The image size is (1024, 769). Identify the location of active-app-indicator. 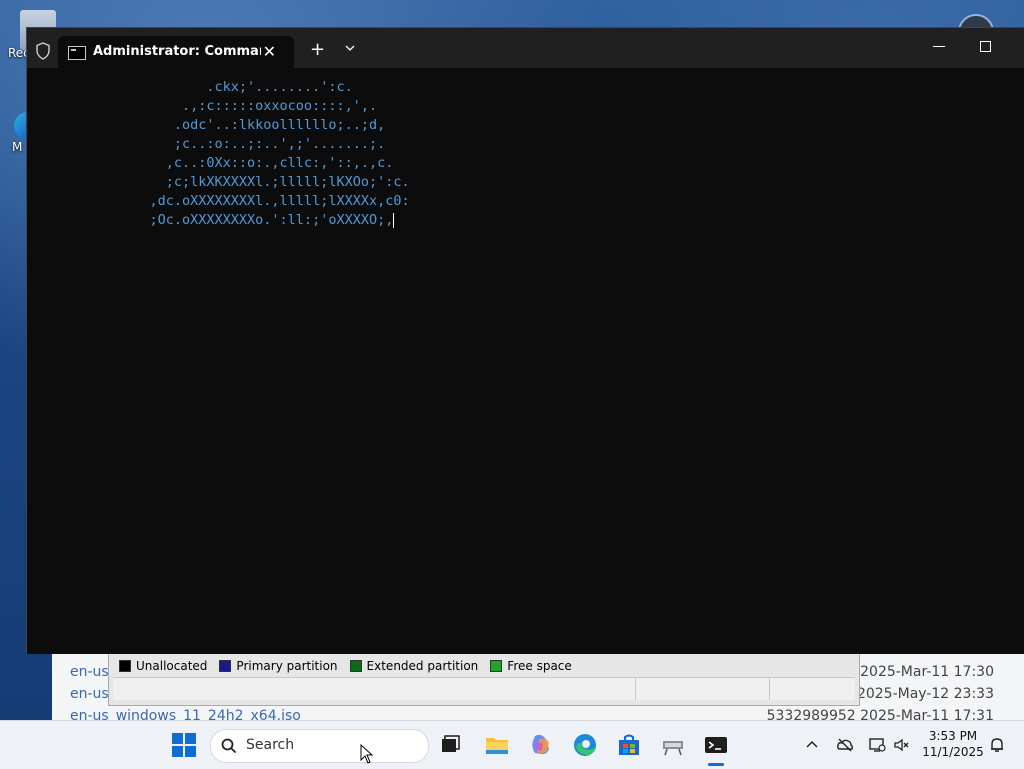
(716, 764).